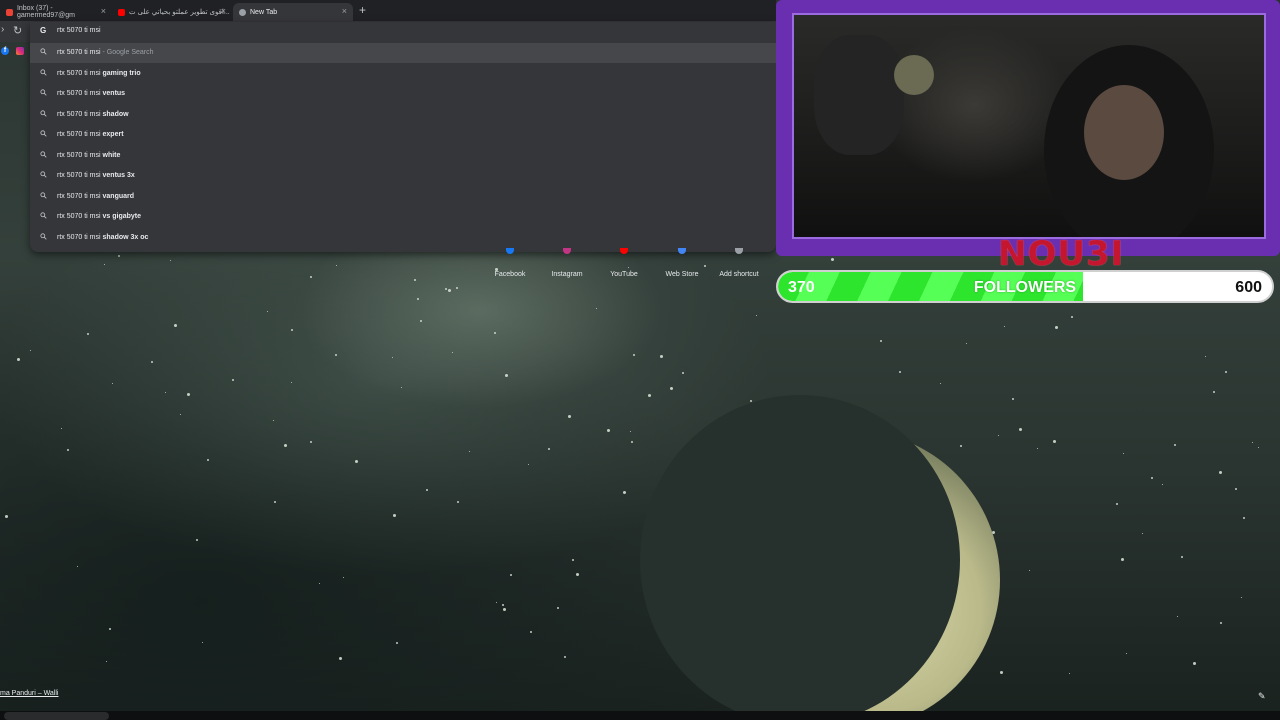 The image size is (1280, 720). What do you see at coordinates (122, 216) in the screenshot?
I see `suggestion-completion: vs gigabyte` at bounding box center [122, 216].